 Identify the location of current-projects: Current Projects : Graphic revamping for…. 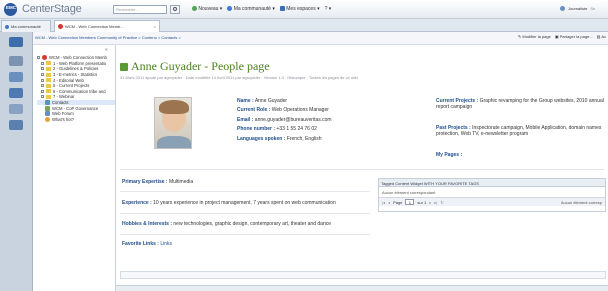
(520, 104).